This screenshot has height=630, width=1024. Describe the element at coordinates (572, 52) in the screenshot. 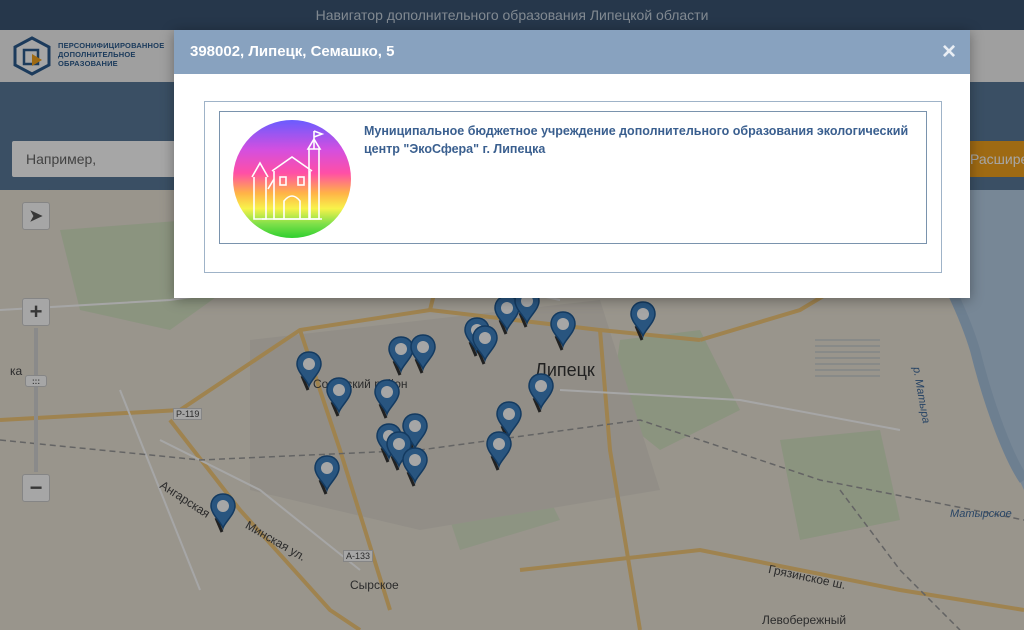

I see `modal-header: 398002, Липецк, Семашко, 5 ×` at that location.